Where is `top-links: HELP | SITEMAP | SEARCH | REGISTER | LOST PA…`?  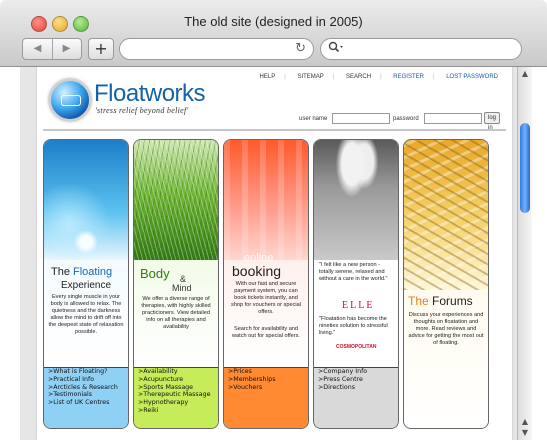
top-links: HELP | SITEMAP | SEARCH | REGISTER | LOST PA… is located at coordinates (378, 77).